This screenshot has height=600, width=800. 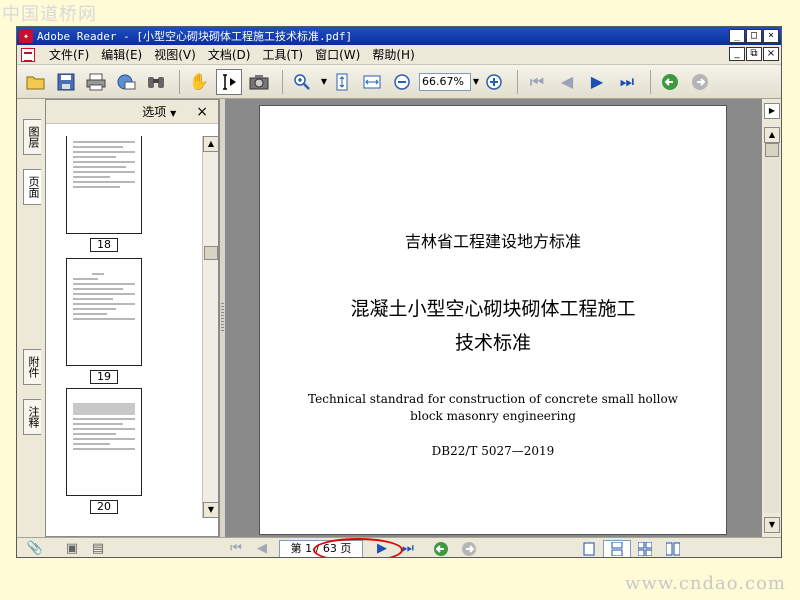 I want to click on search-binoculars-icon, so click(x=156, y=82).